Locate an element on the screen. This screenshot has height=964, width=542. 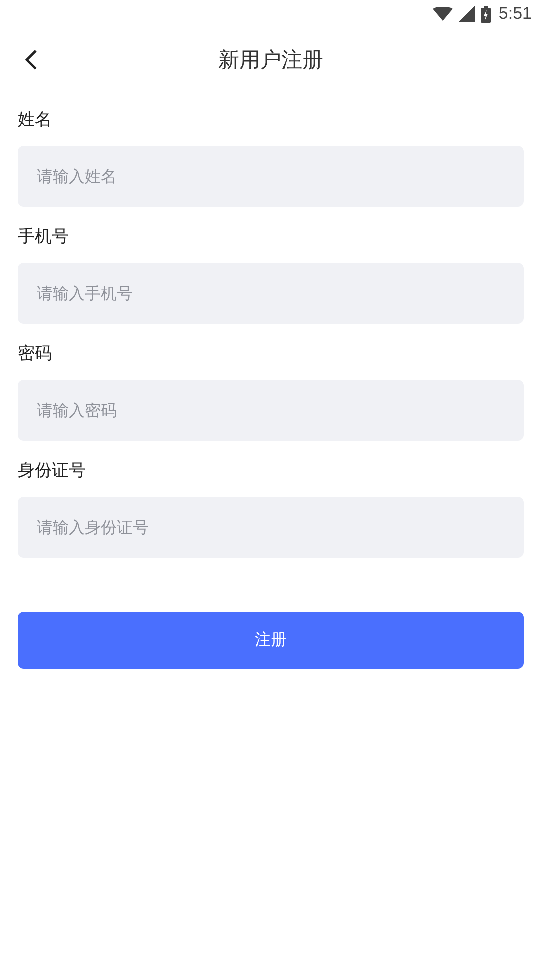
back-icon is located at coordinates (31, 60).